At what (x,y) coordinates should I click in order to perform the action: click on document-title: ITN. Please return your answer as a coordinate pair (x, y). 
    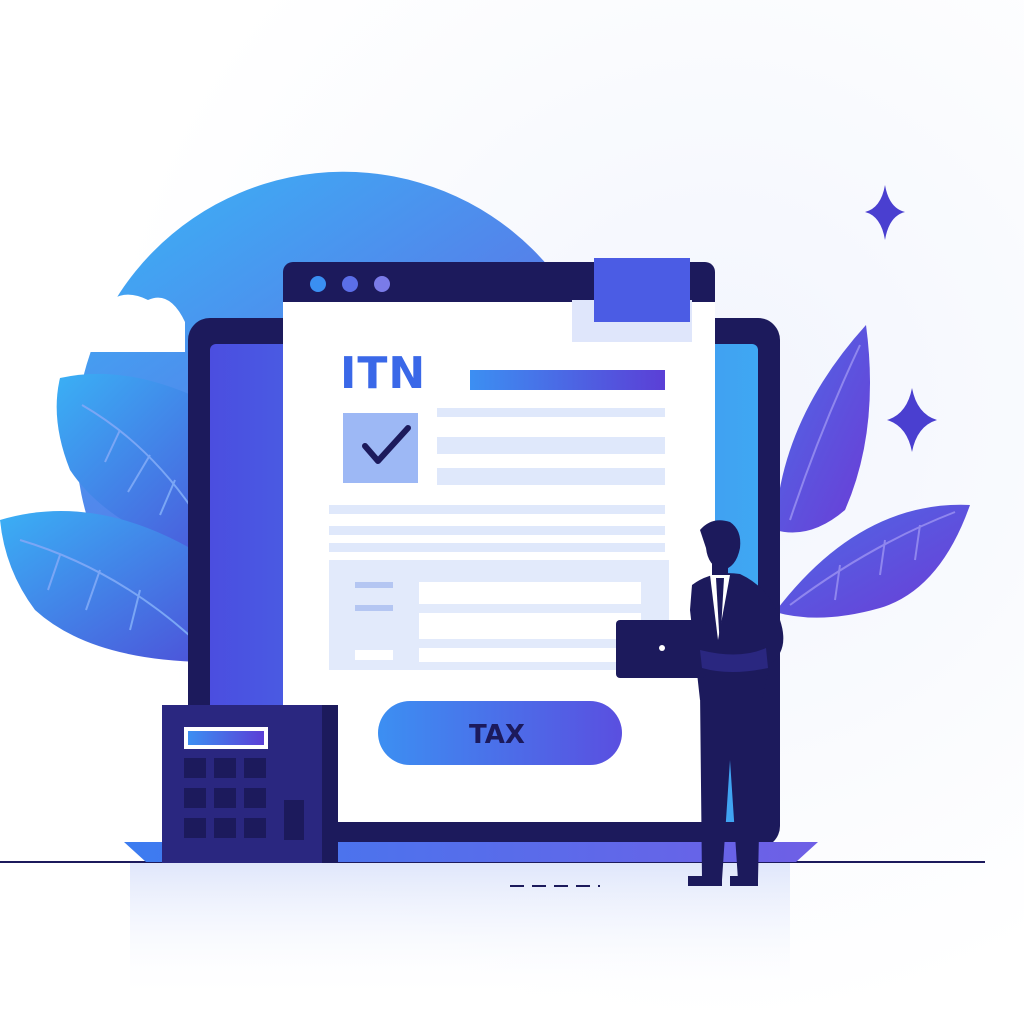
    Looking at the image, I should click on (383, 373).